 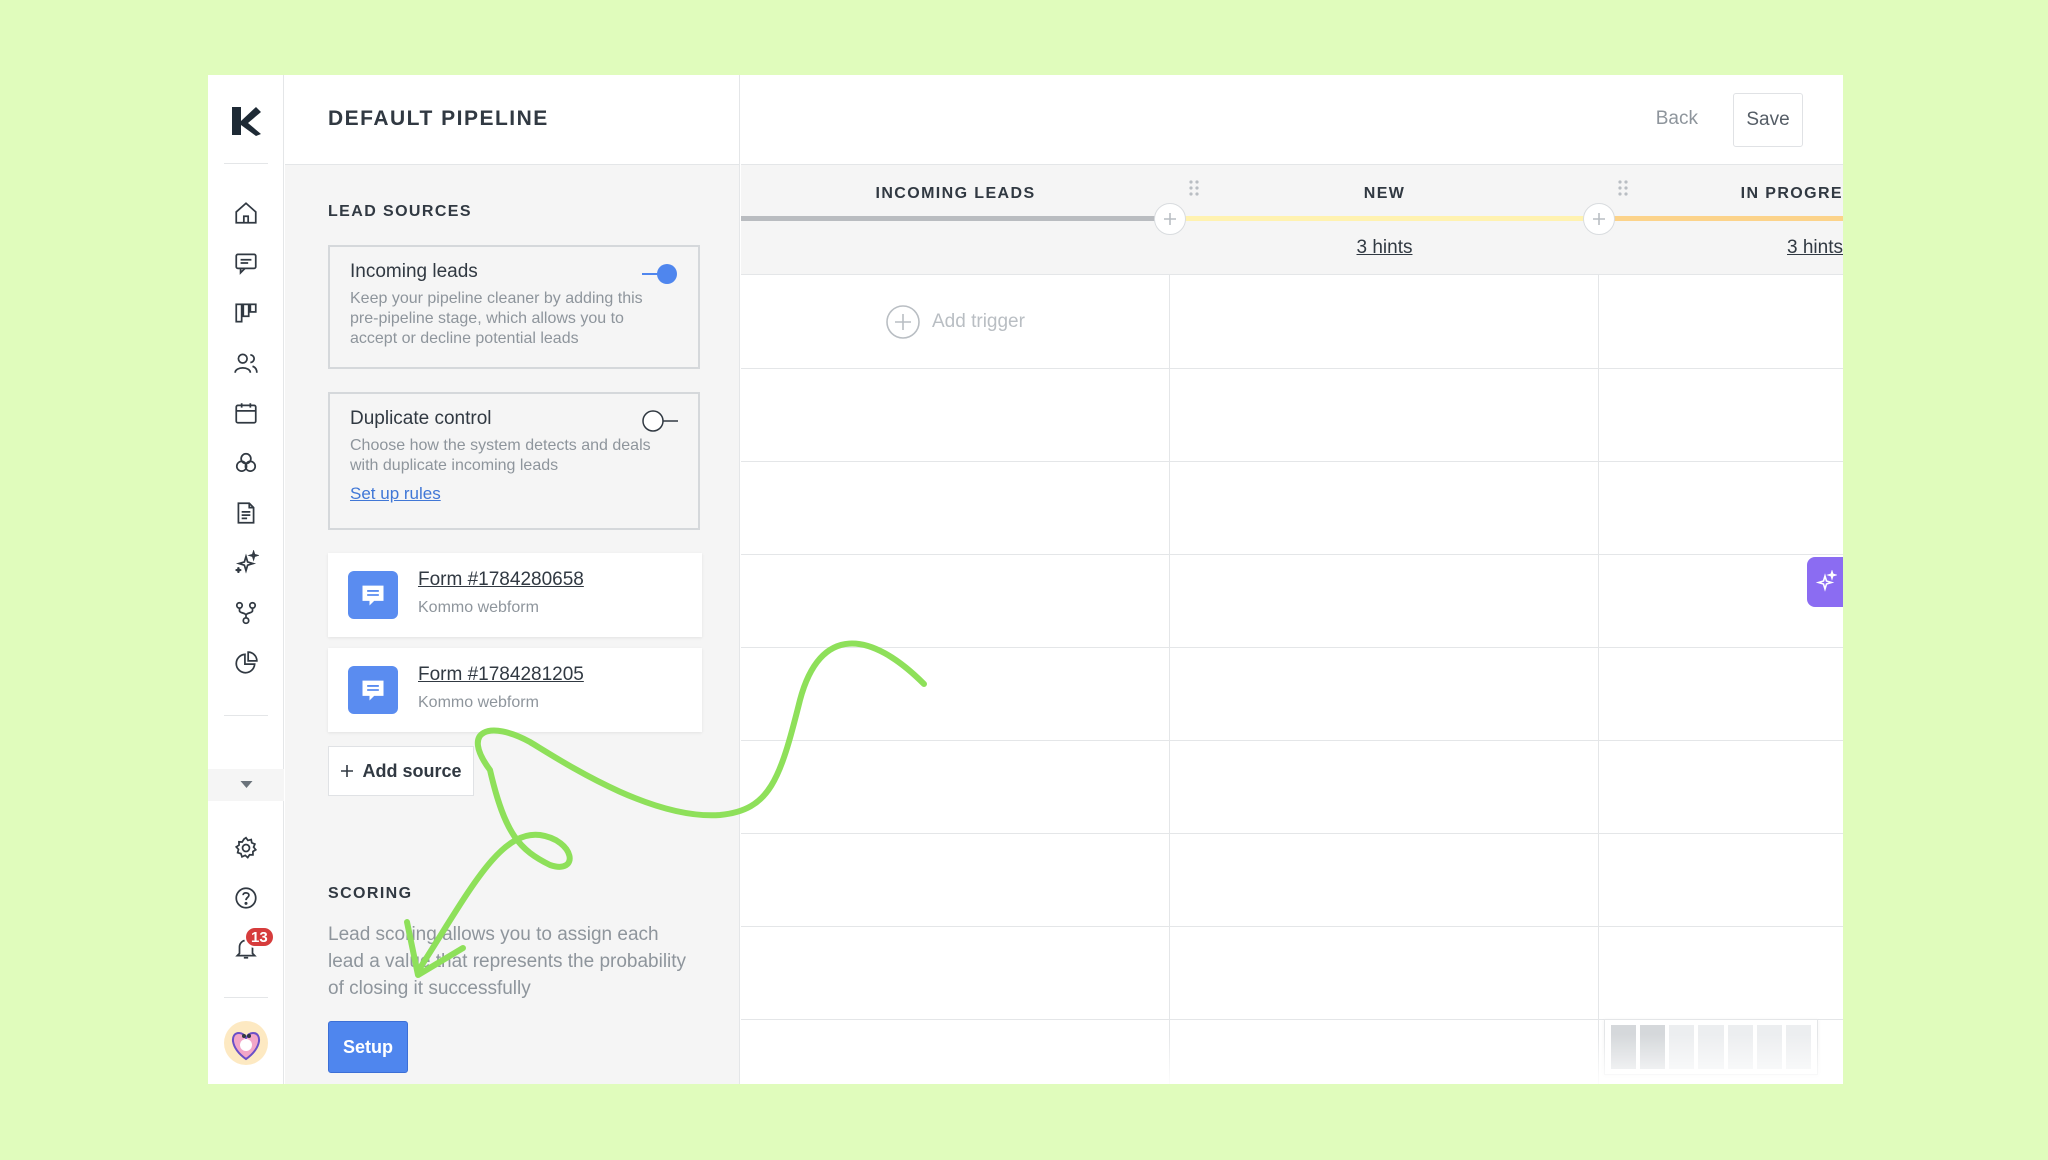 What do you see at coordinates (370, 893) in the screenshot?
I see `scoring-title: SCORING` at bounding box center [370, 893].